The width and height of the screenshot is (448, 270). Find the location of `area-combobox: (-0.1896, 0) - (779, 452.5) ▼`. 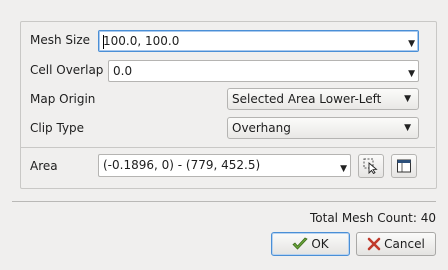

area-combobox: (-0.1896, 0) - (779, 452.5) ▼ is located at coordinates (224, 165).